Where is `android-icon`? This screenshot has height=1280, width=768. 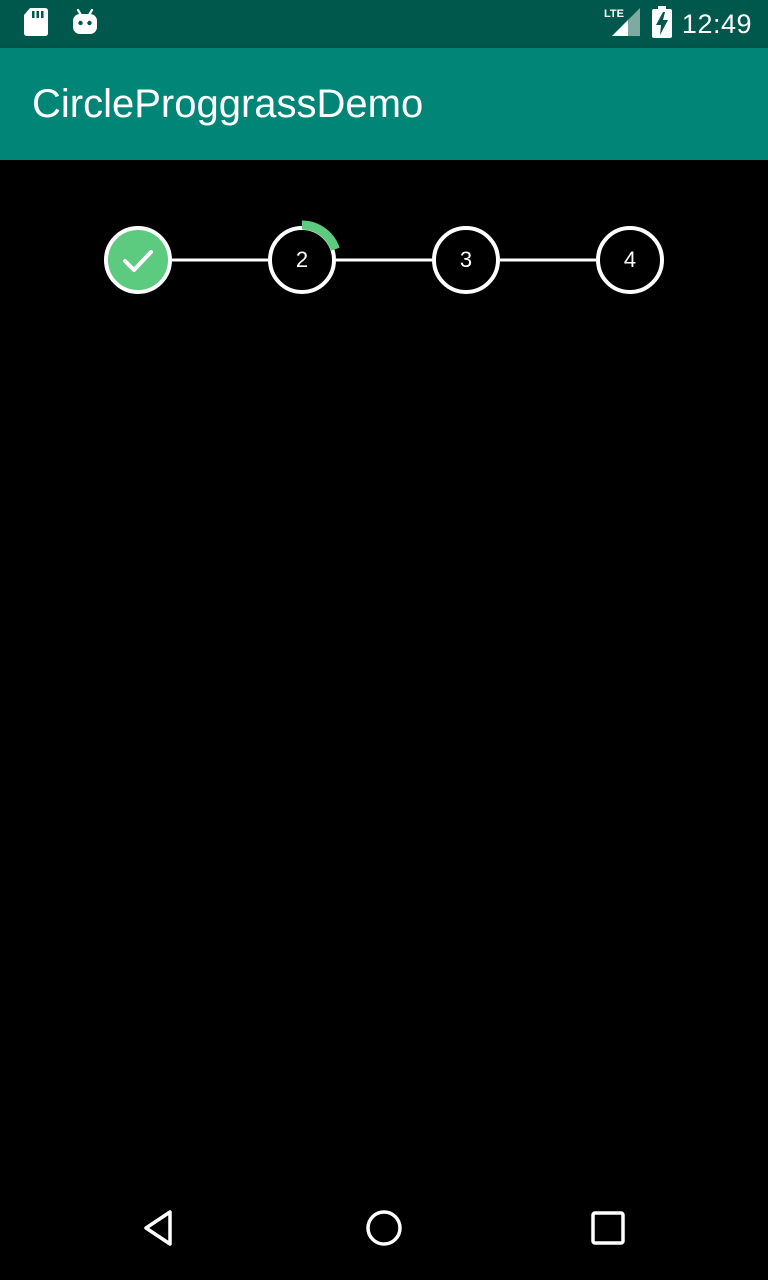 android-icon is located at coordinates (85, 24).